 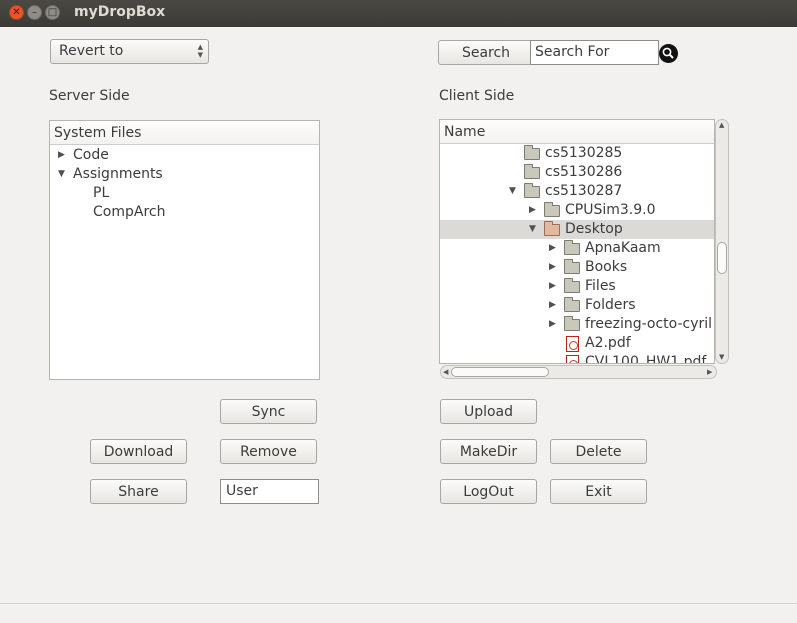 I want to click on client-row: A2.pdf, so click(x=577, y=343).